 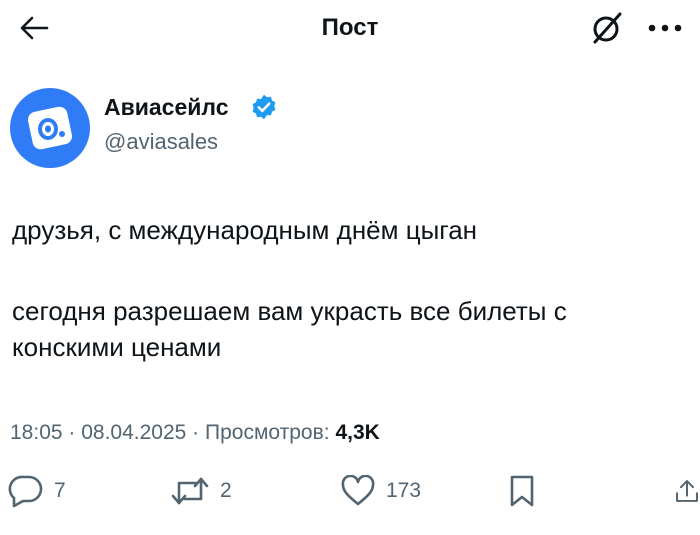 I want to click on share-icon, so click(x=687, y=491).